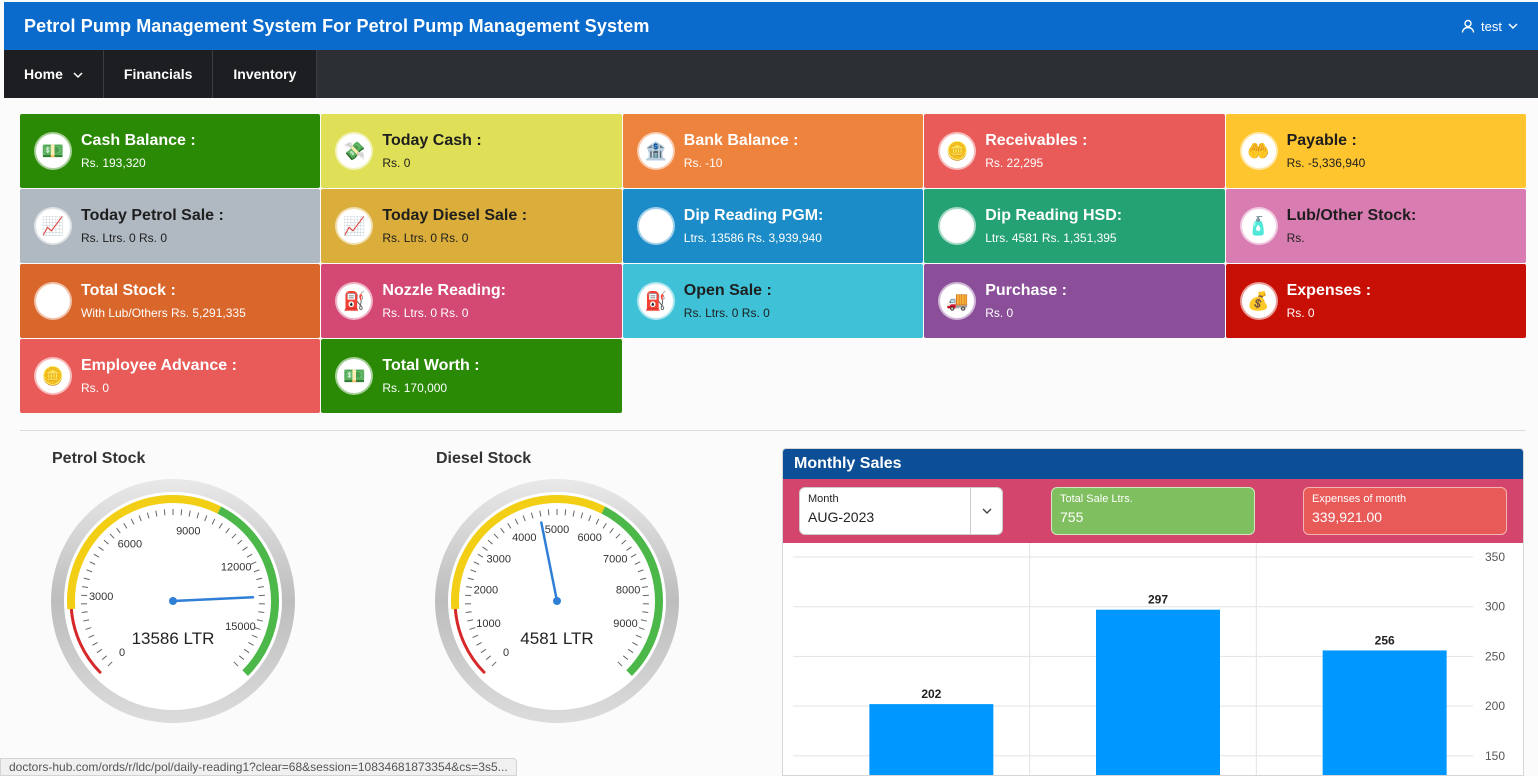 This screenshot has height=776, width=1538. What do you see at coordinates (152, 215) in the screenshot?
I see `tile-title: Today Petrol Sale :` at bounding box center [152, 215].